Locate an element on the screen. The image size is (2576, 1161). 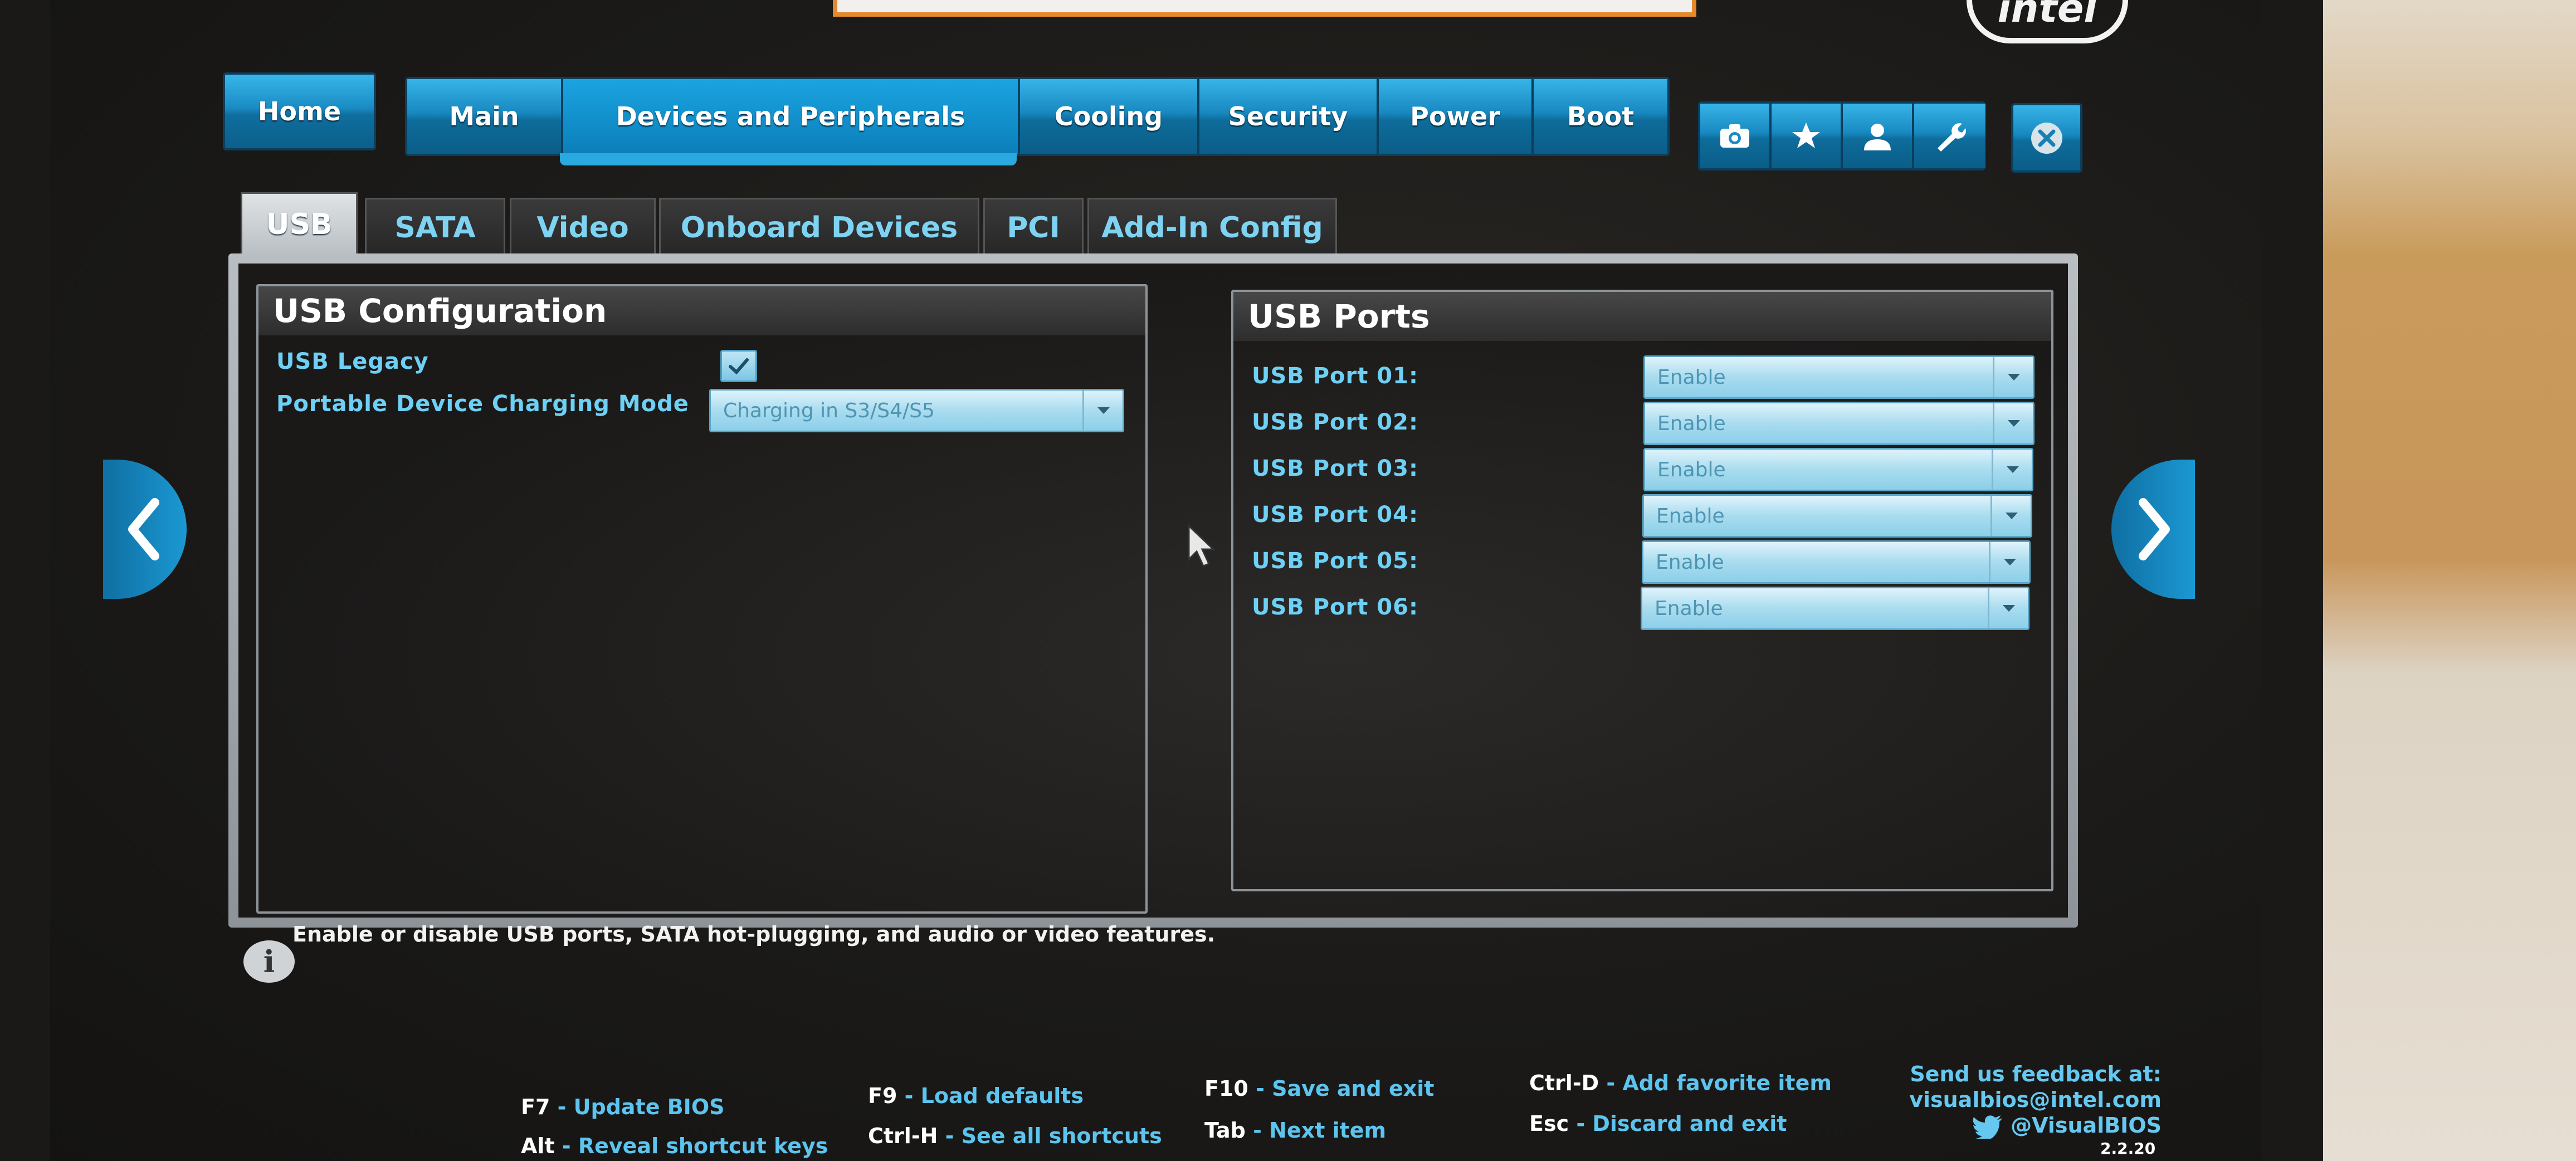
shortcut-desc: - Discard and exit is located at coordinates (1681, 1123).